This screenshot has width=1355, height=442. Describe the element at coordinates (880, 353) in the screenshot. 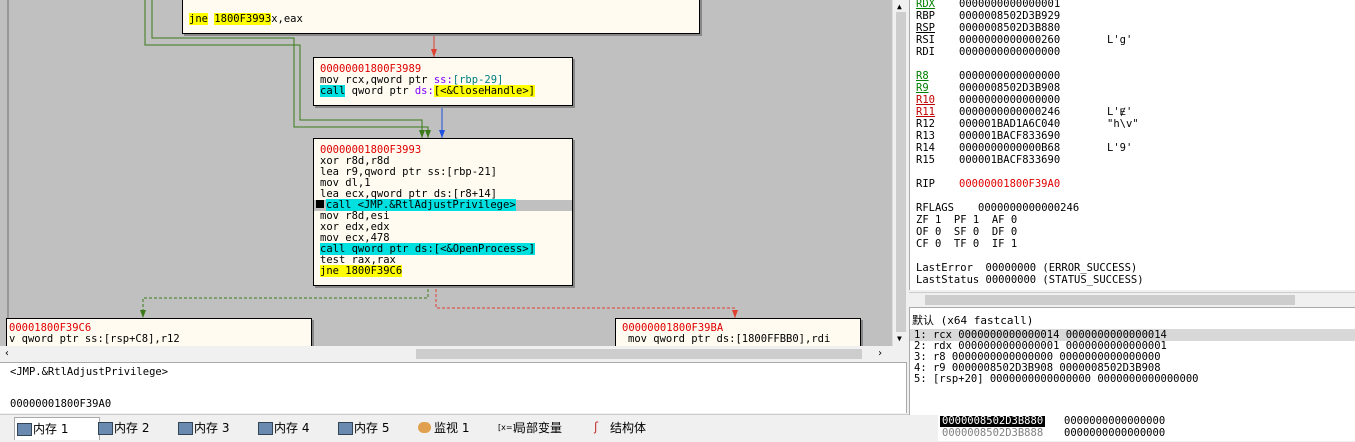

I see `scroll-right-icon: ›` at that location.